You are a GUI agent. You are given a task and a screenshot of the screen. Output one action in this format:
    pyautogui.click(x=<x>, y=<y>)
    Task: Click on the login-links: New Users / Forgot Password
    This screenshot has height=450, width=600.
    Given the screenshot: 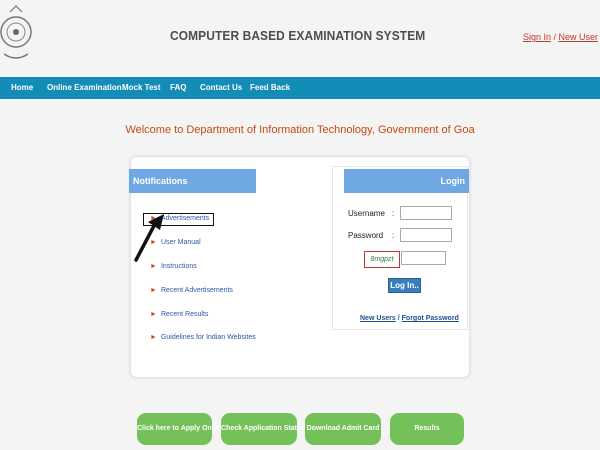 What is the action you would take?
    pyautogui.click(x=409, y=318)
    